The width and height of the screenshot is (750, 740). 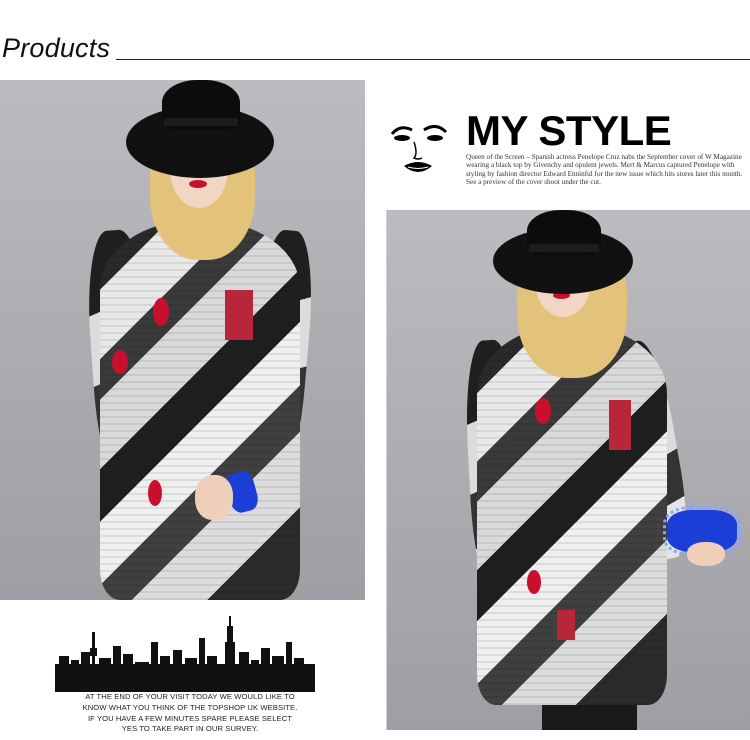 What do you see at coordinates (433, 59) in the screenshot?
I see `title-divider` at bounding box center [433, 59].